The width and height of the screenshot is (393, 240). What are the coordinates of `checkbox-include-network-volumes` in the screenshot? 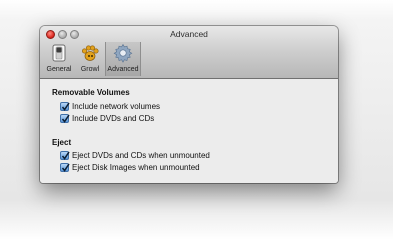 It's located at (65, 106).